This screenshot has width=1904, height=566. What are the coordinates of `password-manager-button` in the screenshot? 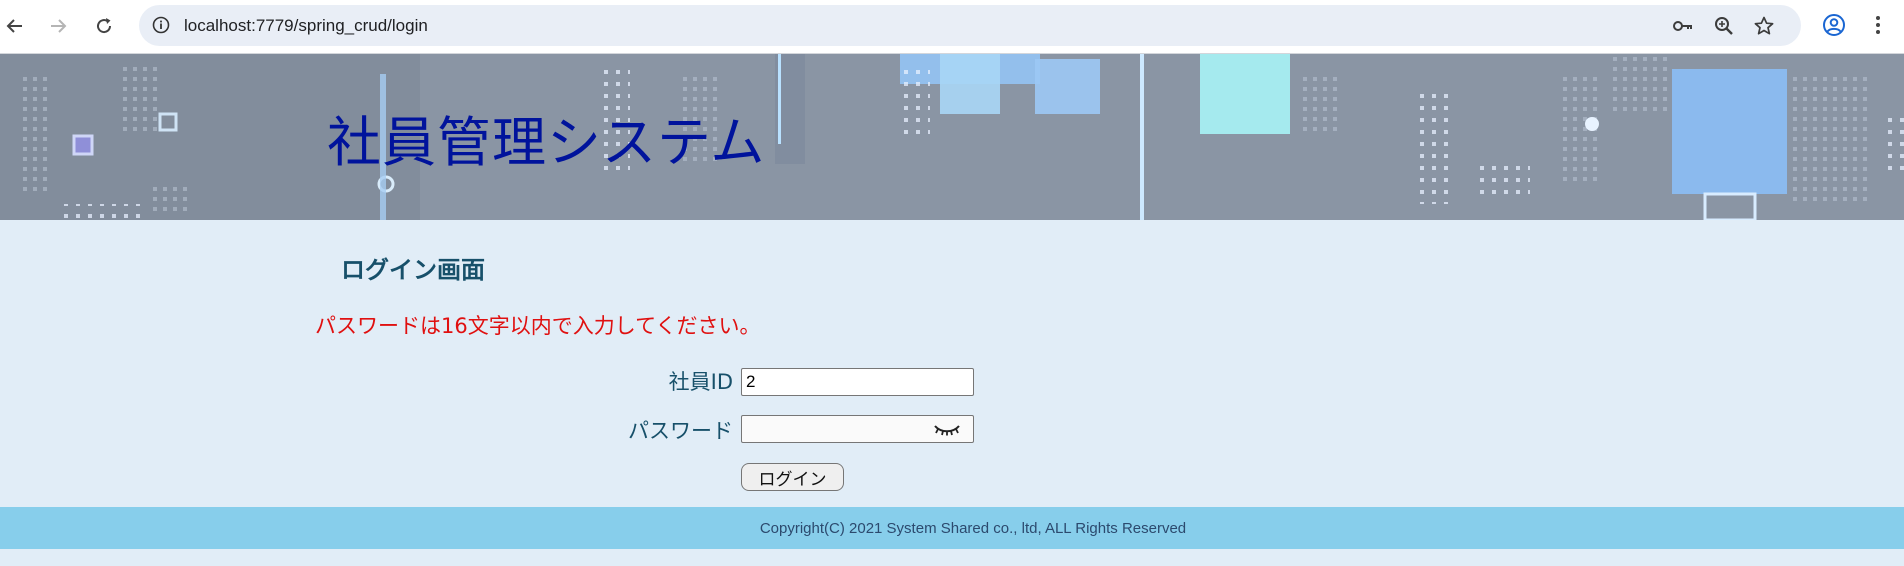 It's located at (1683, 26).